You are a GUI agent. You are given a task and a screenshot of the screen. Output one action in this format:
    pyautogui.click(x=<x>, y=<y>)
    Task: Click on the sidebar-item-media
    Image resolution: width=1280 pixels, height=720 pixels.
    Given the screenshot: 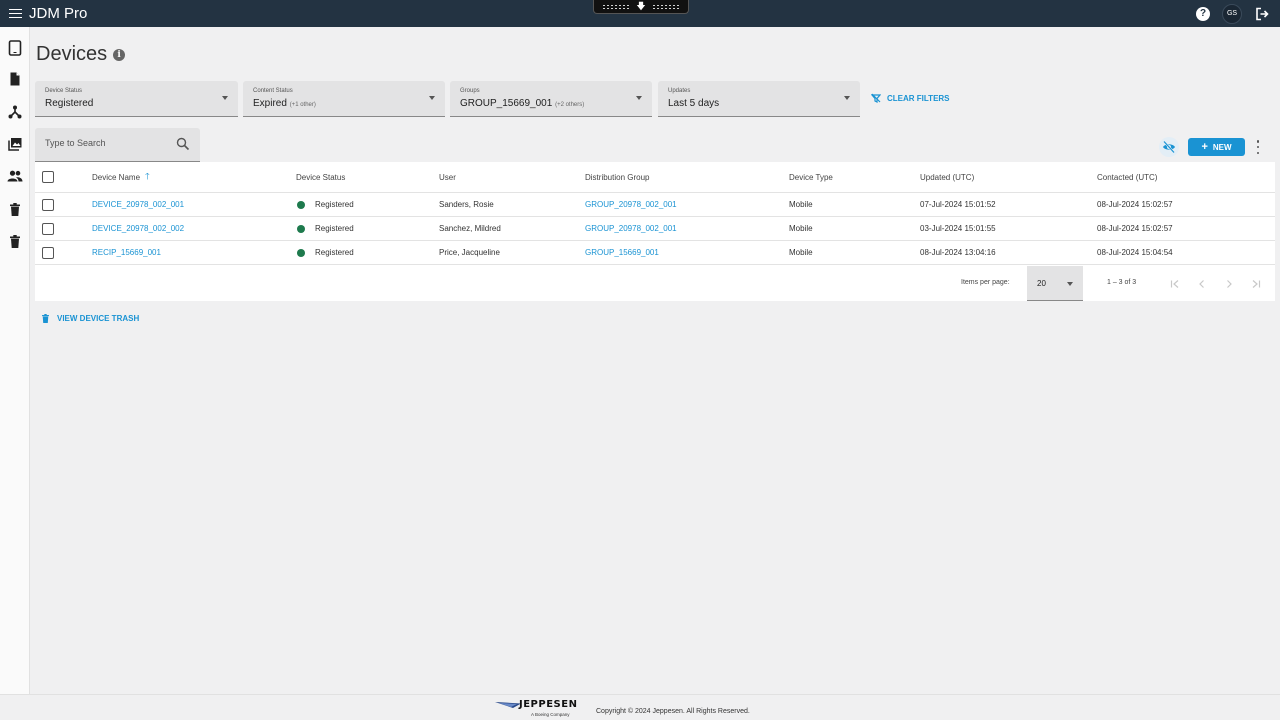 What is the action you would take?
    pyautogui.click(x=15, y=144)
    